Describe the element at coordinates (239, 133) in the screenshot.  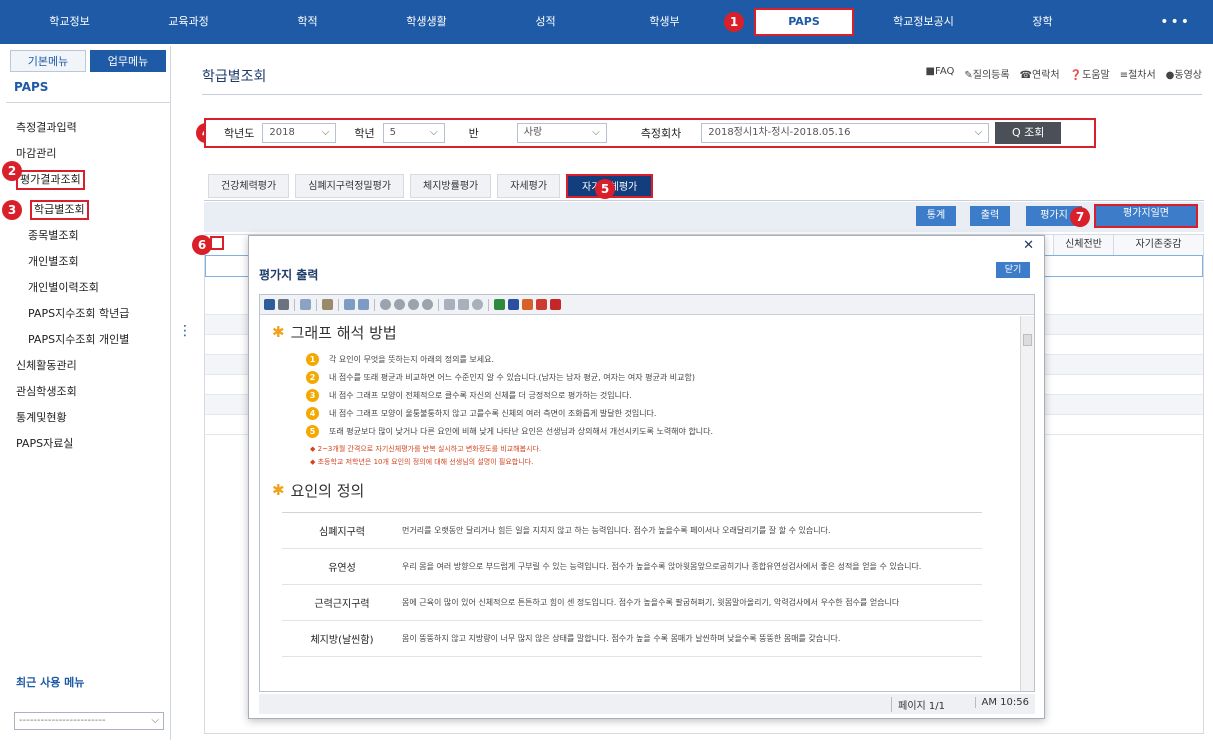
I see `year-label: 학년도` at that location.